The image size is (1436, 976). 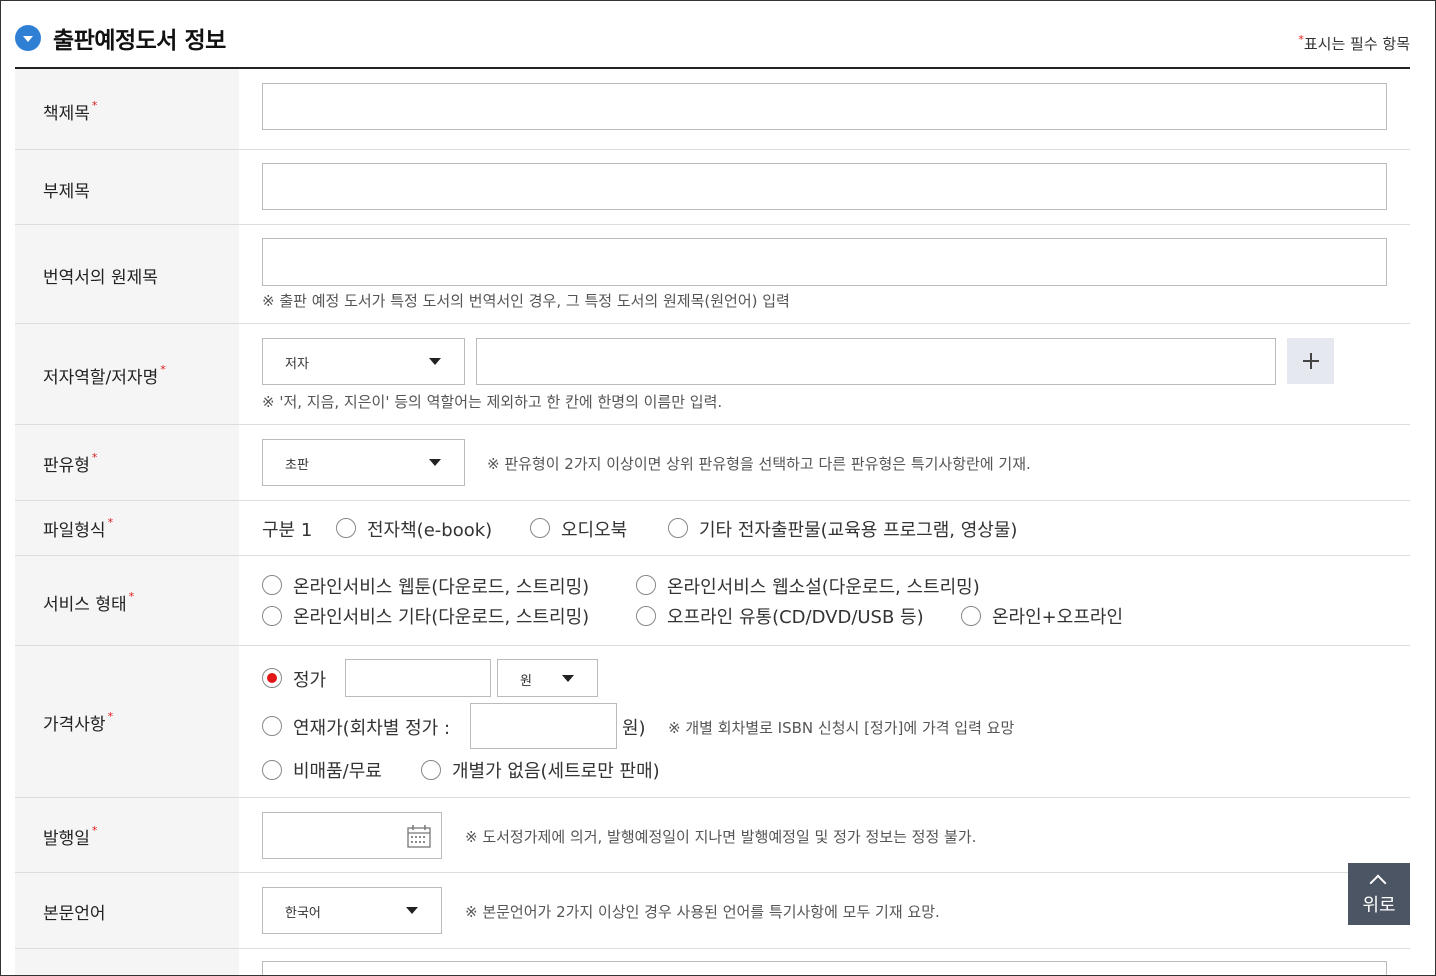 What do you see at coordinates (1379, 905) in the screenshot?
I see `scroll-top-label: 위로` at bounding box center [1379, 905].